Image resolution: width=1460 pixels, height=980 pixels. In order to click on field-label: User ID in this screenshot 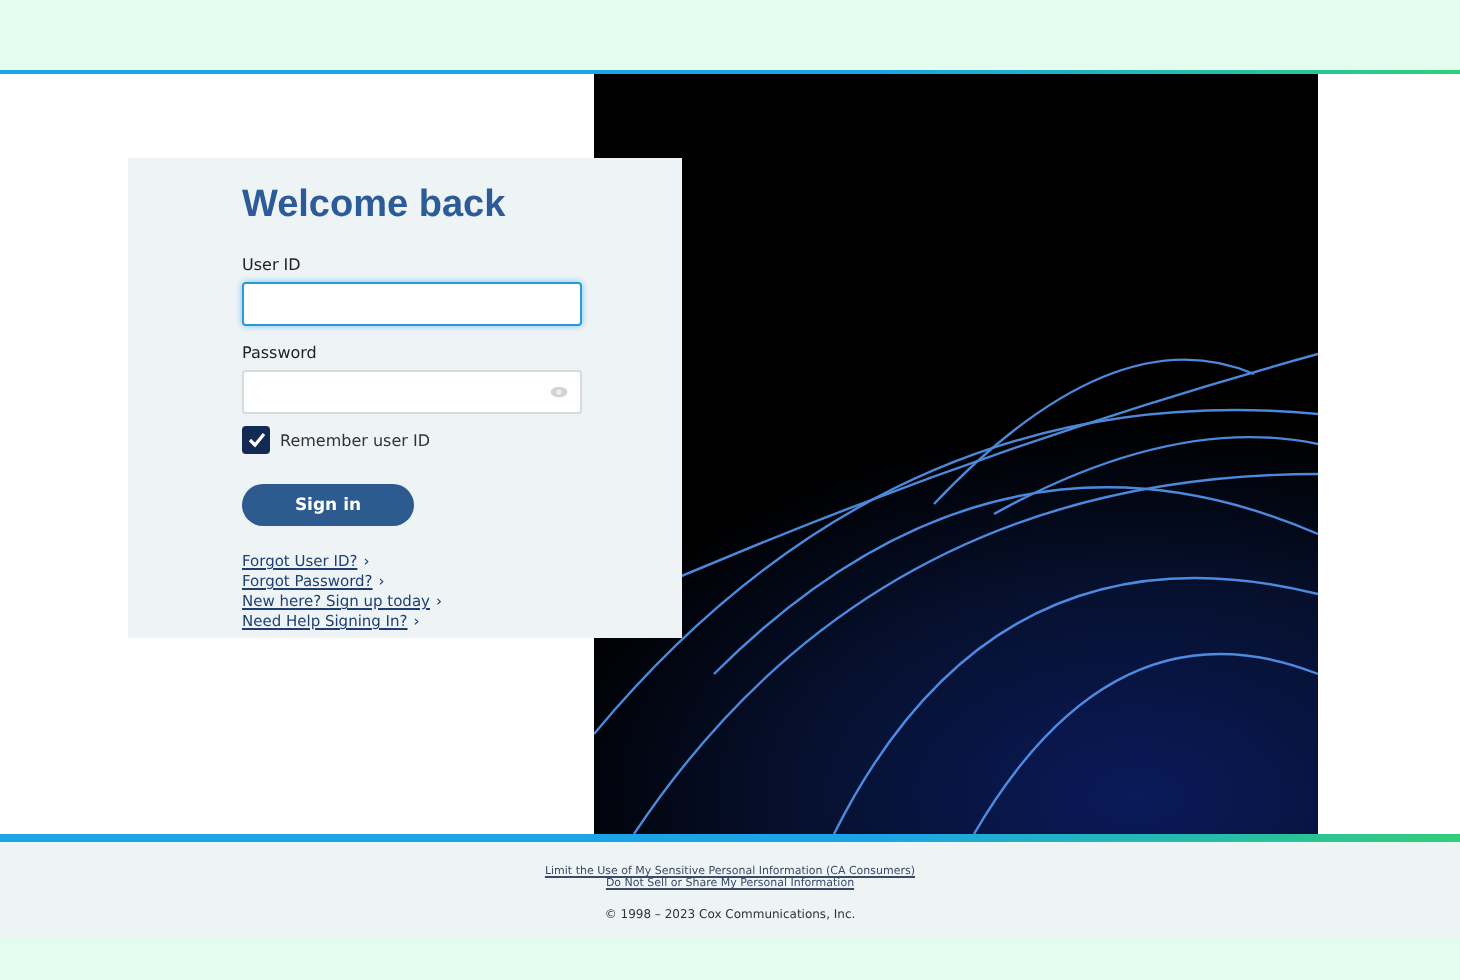, I will do `click(271, 265)`.